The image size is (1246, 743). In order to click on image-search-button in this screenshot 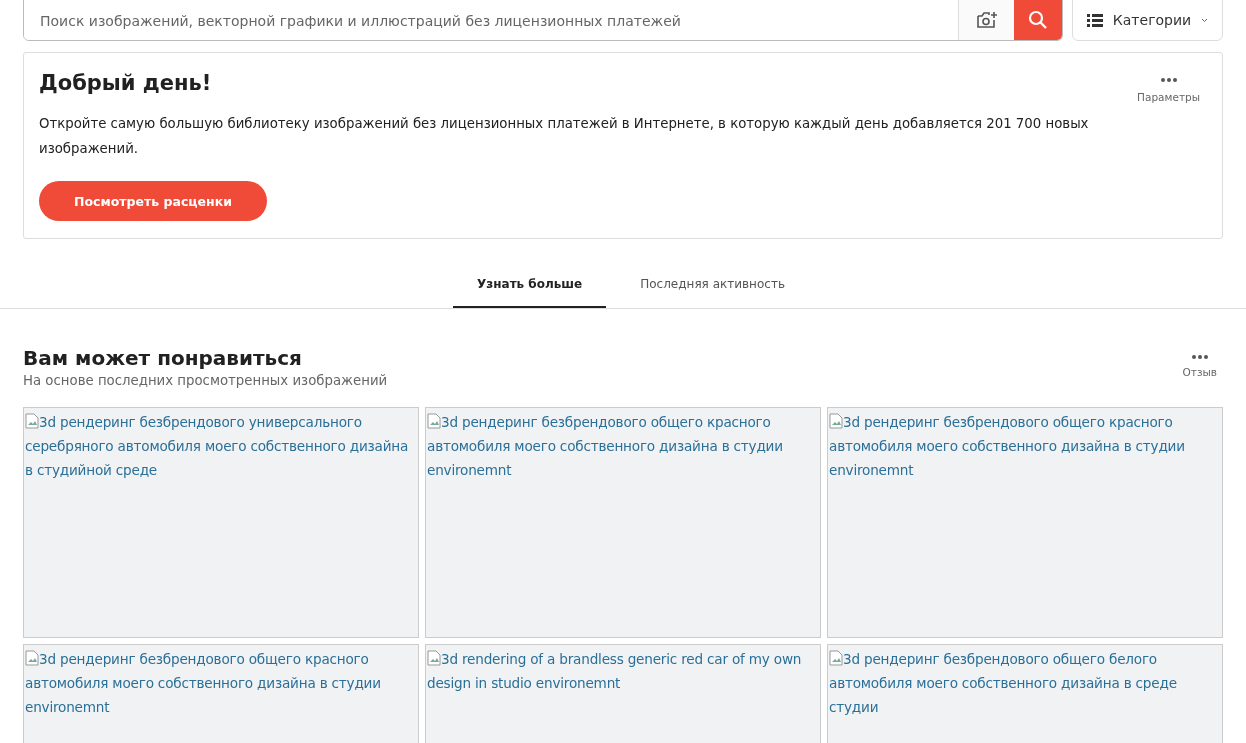, I will do `click(986, 20)`.